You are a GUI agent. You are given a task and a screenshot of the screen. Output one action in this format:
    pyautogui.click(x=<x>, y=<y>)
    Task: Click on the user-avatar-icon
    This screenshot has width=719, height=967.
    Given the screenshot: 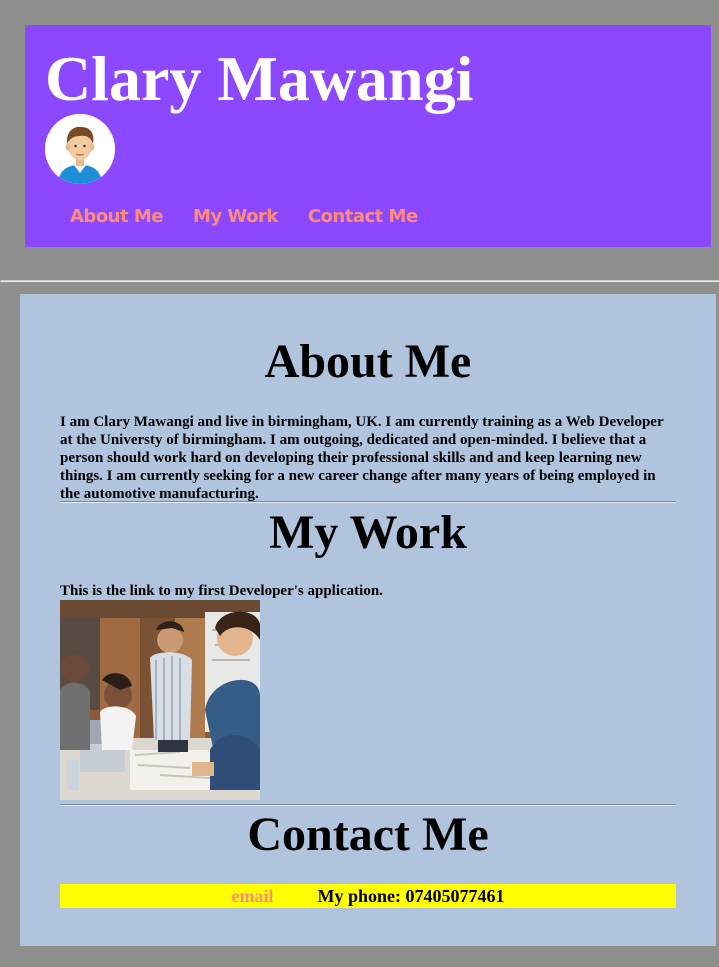 What is the action you would take?
    pyautogui.click(x=80, y=149)
    